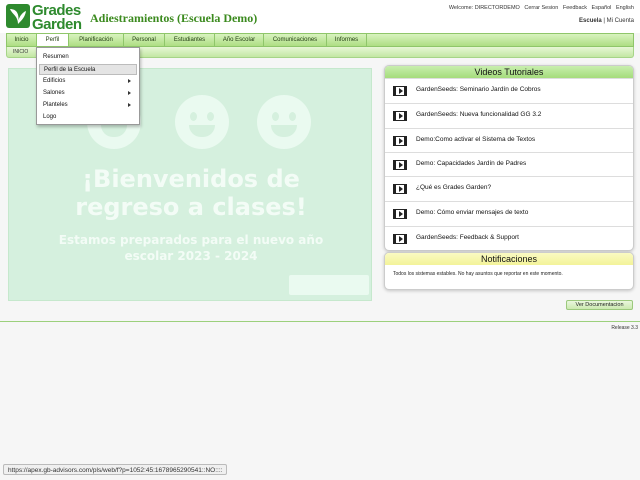 The width and height of the screenshot is (640, 480). What do you see at coordinates (174, 18) in the screenshot?
I see `app-title: Adiestramientos (Escuela Demo)` at bounding box center [174, 18].